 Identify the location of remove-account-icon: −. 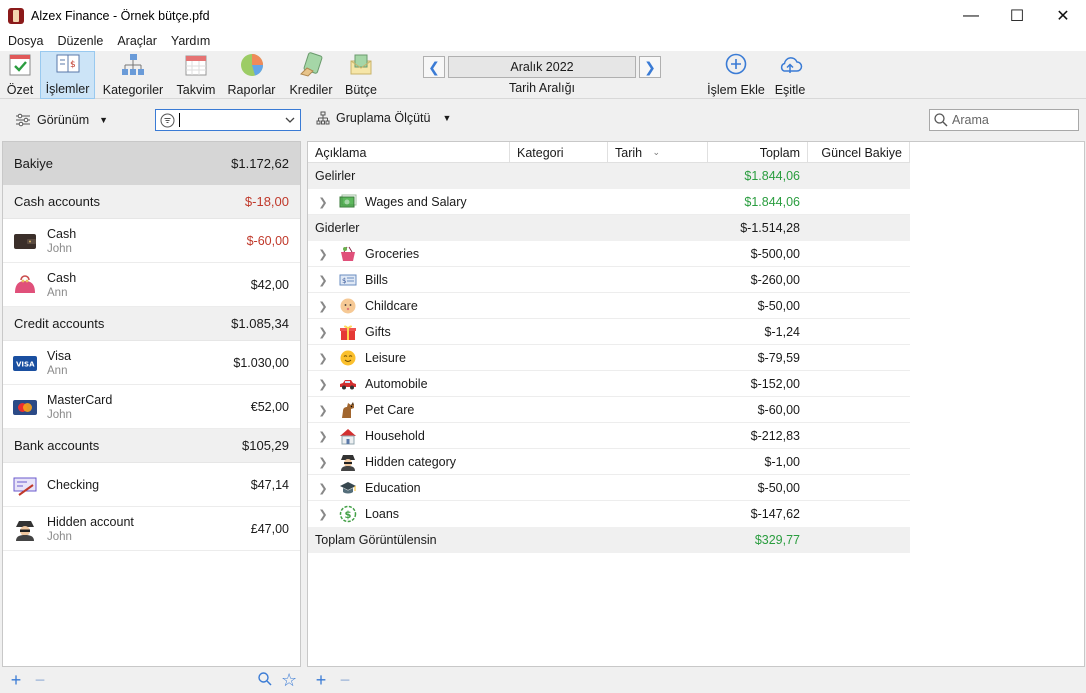
(40, 680).